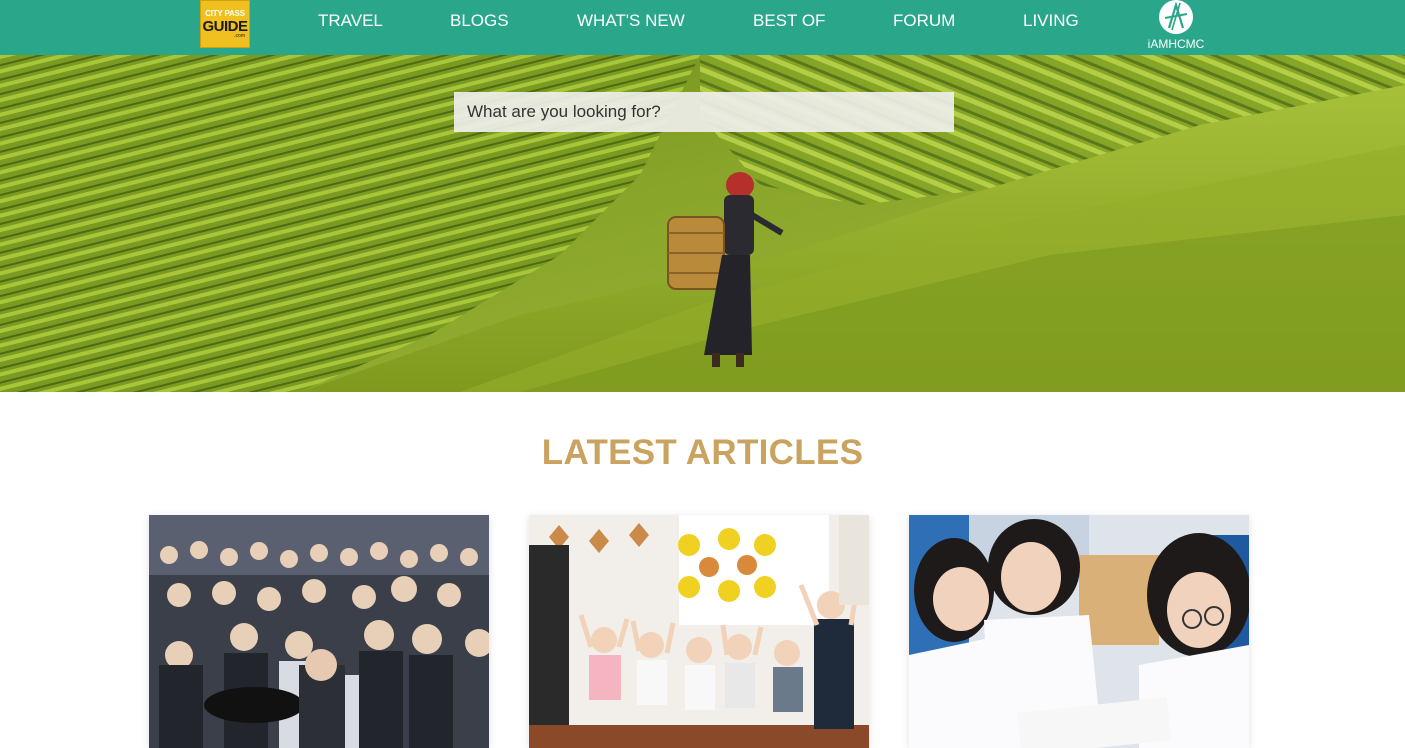 Image resolution: width=1405 pixels, height=748 pixels. I want to click on search-input, so click(704, 112).